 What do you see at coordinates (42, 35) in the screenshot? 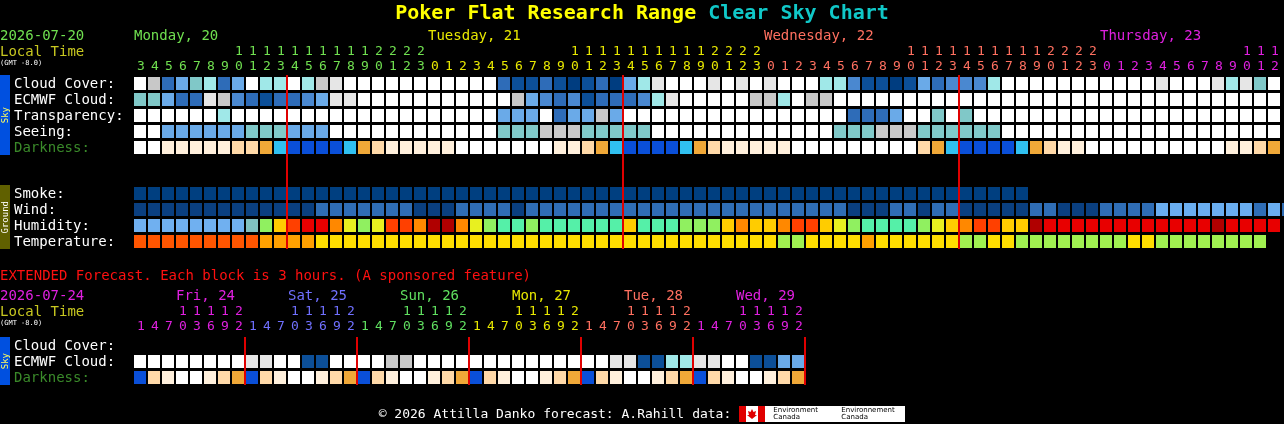
I see `forecast-date: 2026-07-20` at bounding box center [42, 35].